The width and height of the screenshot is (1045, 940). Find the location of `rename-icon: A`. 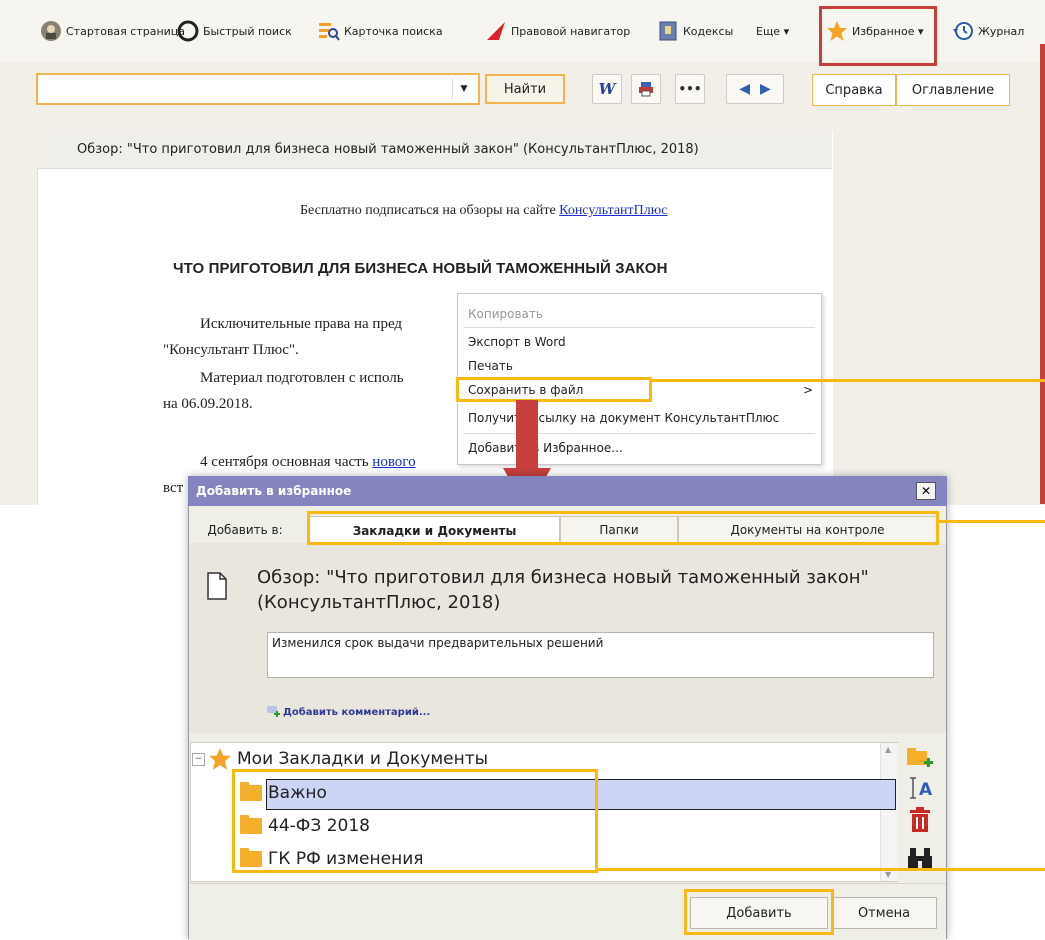

rename-icon: A is located at coordinates (920, 788).